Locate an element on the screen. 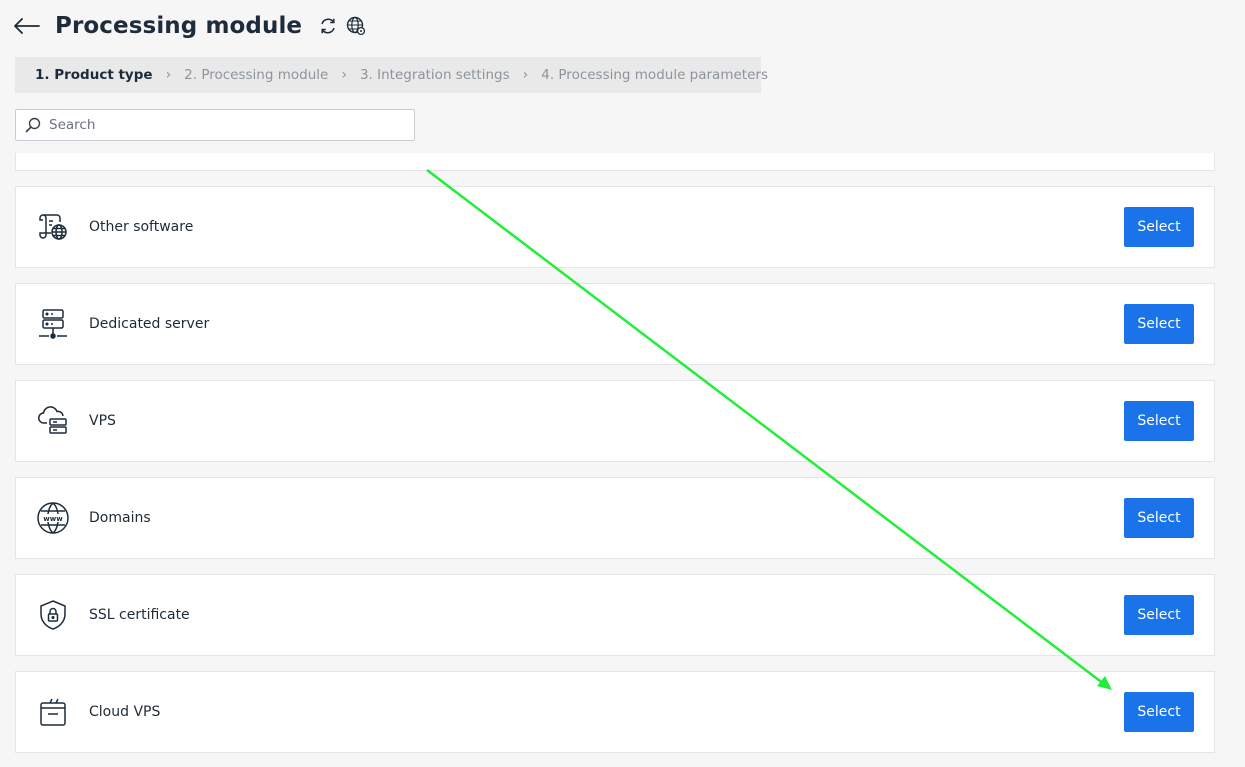 Image resolution: width=1245 pixels, height=767 pixels. software-globe-icon is located at coordinates (53, 227).